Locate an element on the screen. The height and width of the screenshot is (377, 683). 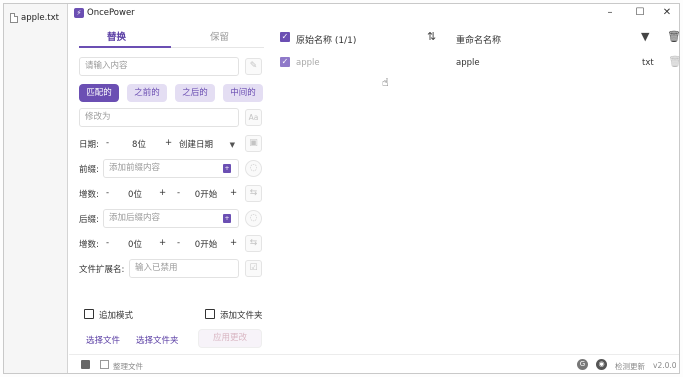
date-stepper: - 8位 + is located at coordinates (139, 144).